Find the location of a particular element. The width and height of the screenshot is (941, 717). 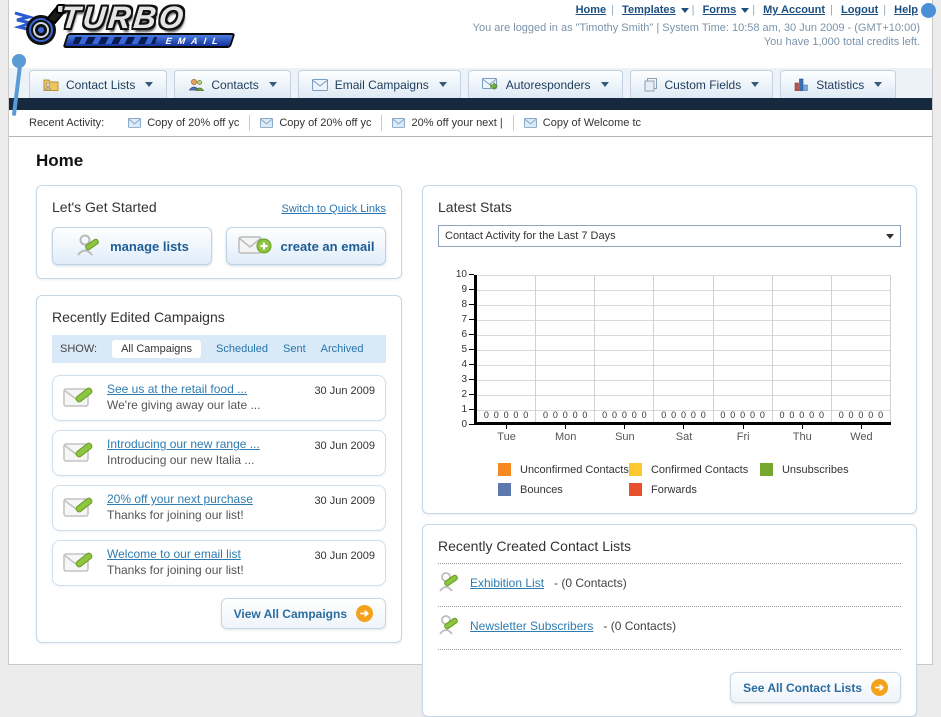

legend-label: Forwards is located at coordinates (673, 489).